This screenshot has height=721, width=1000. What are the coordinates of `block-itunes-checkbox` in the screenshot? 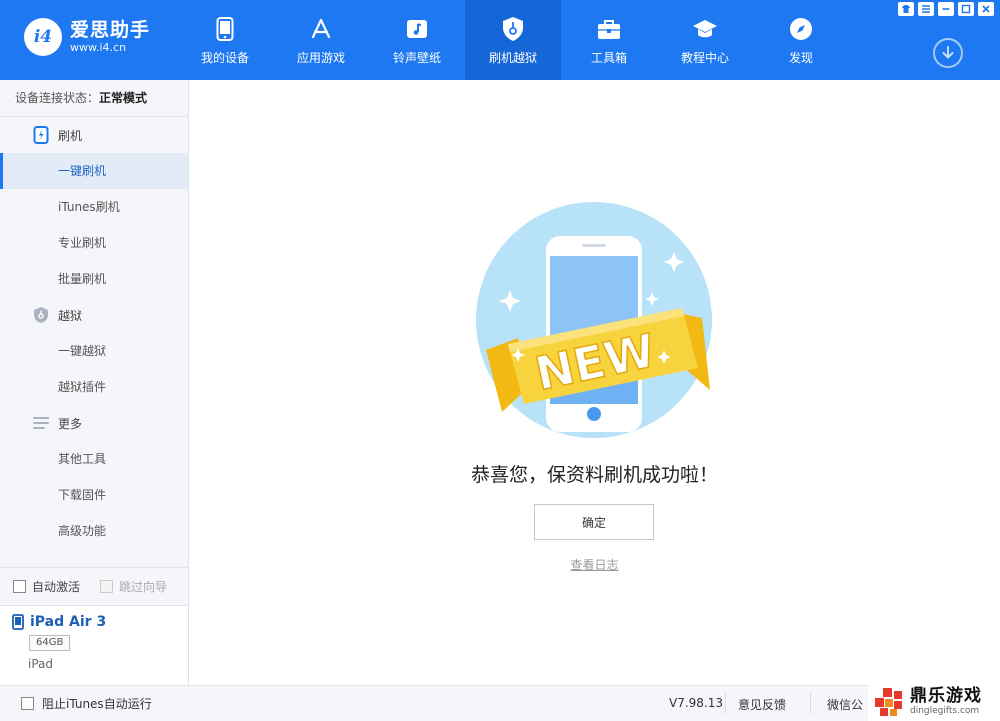 It's located at (27, 703).